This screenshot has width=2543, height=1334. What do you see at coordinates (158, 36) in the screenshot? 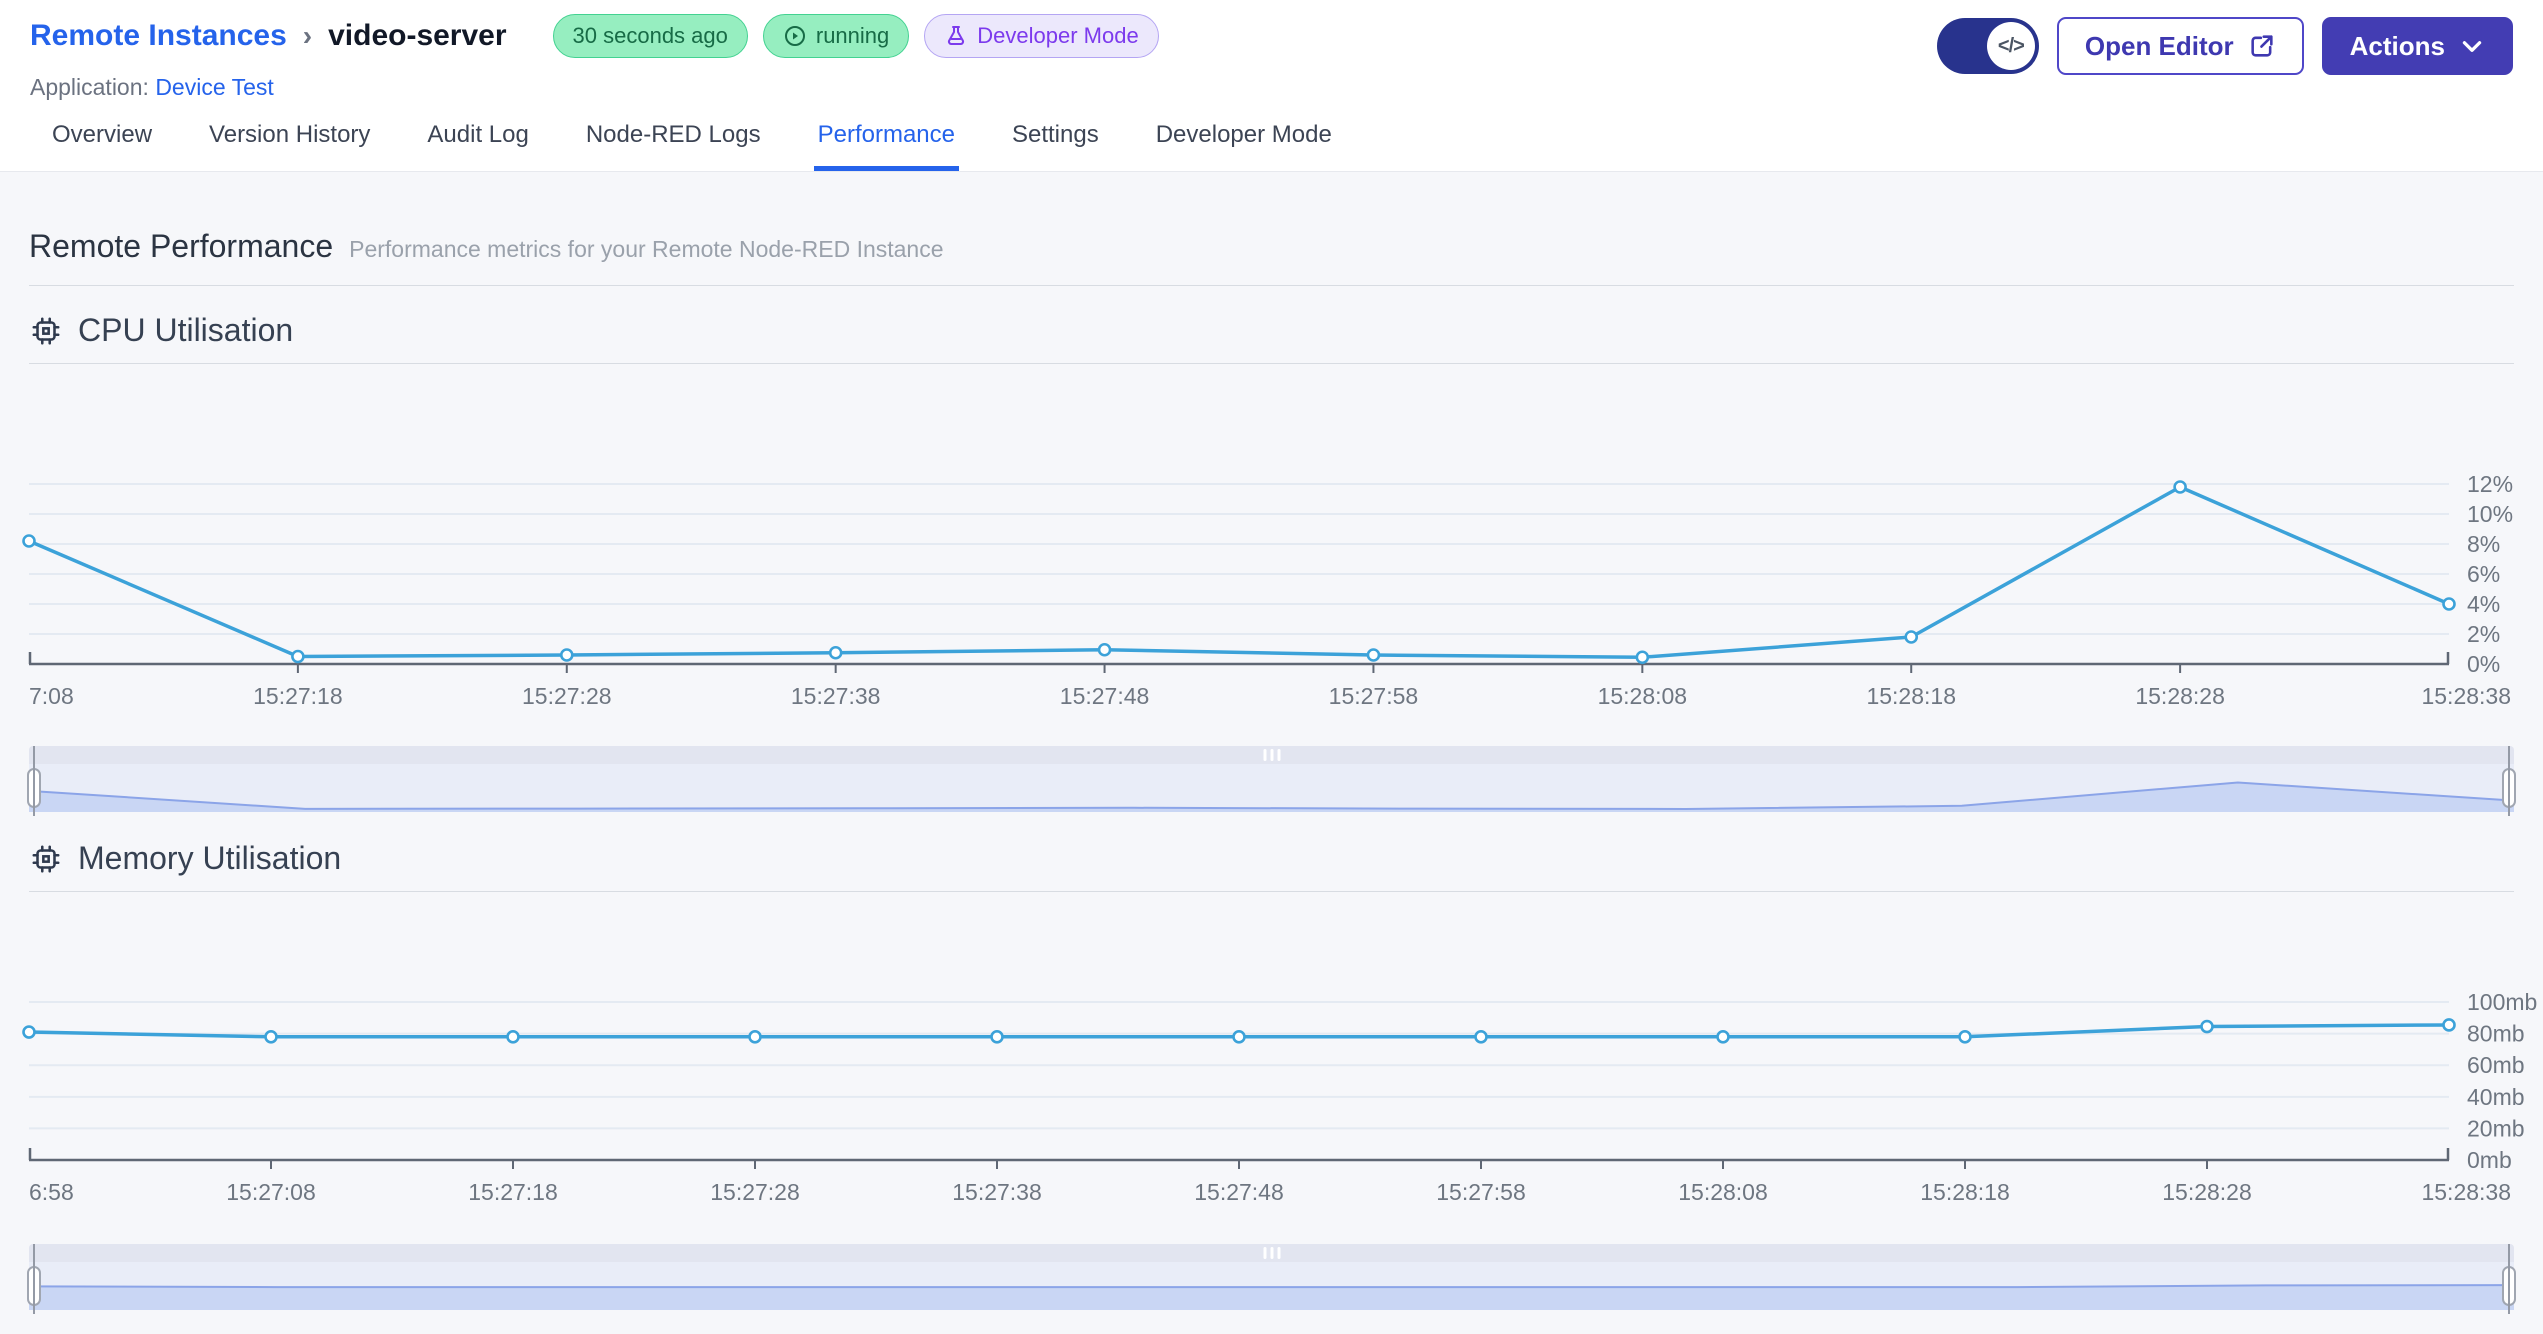
I see `breadcrumb-remote-instances-link: Remote Instances` at bounding box center [158, 36].